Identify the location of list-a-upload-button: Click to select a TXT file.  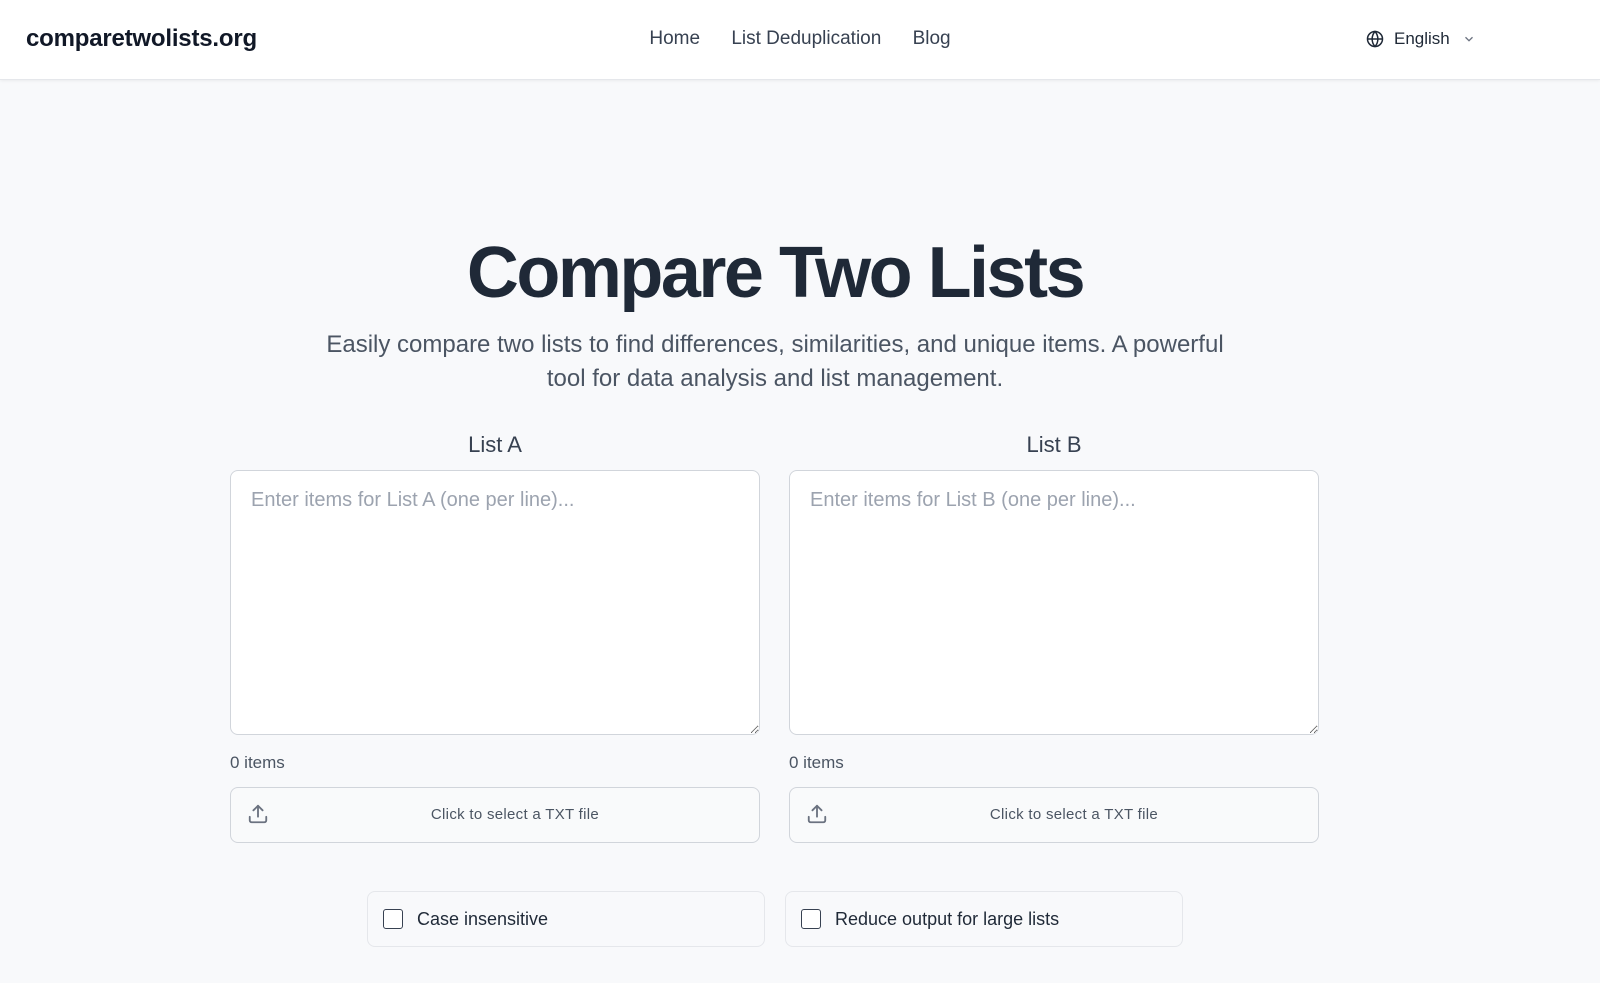
(495, 815).